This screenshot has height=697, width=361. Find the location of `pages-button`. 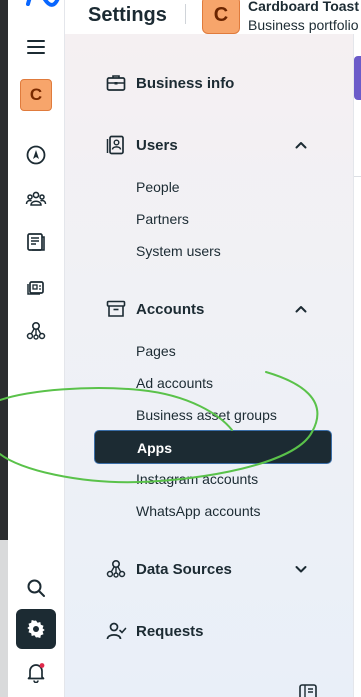

pages-button is located at coordinates (36, 242).